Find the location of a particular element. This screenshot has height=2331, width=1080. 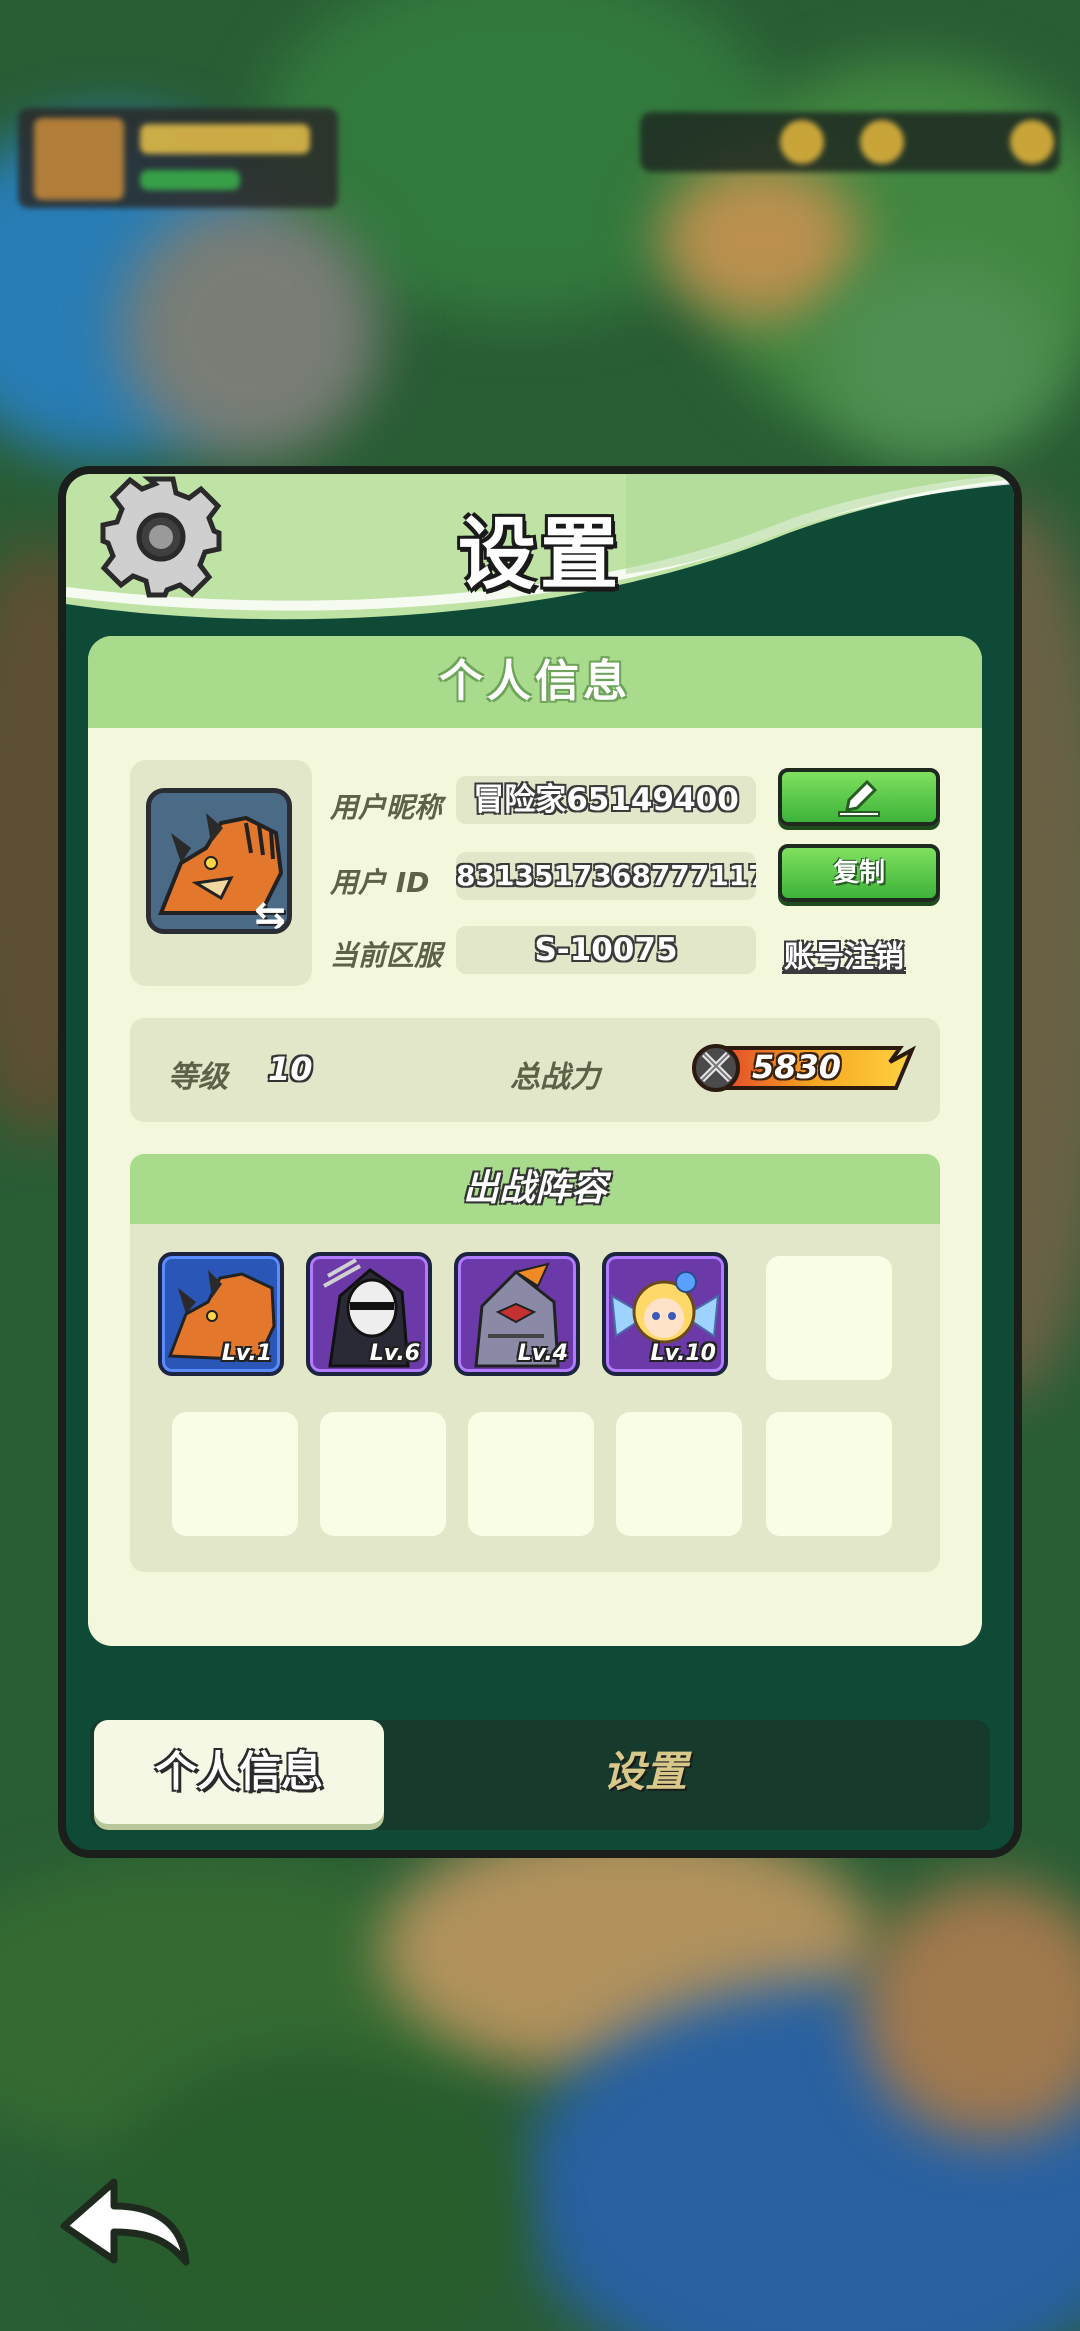

server-label: 当前区服 is located at coordinates (386, 955).